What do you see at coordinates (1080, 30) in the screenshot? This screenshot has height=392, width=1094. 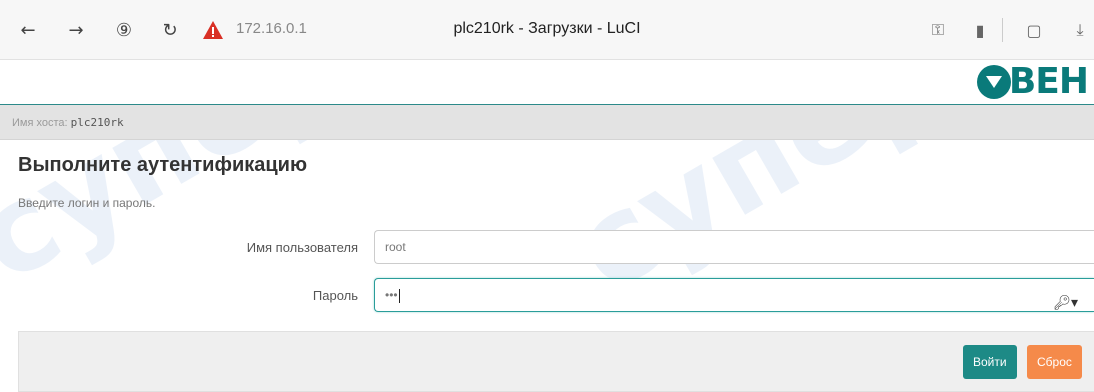 I see `download-icon: ⤓` at bounding box center [1080, 30].